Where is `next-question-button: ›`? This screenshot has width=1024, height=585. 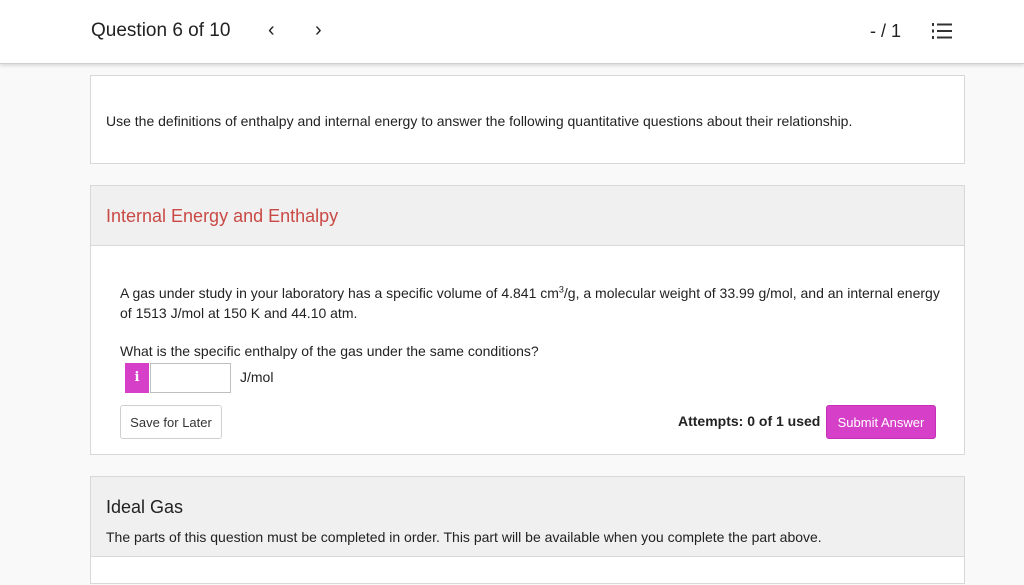
next-question-button: › is located at coordinates (318, 30).